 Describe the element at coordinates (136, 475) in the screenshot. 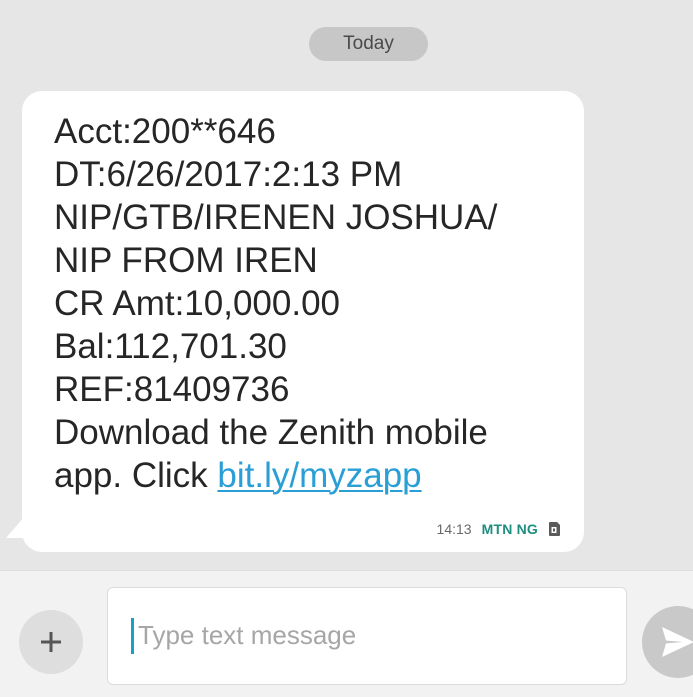

I see `message-link-prefix: app. Click` at that location.